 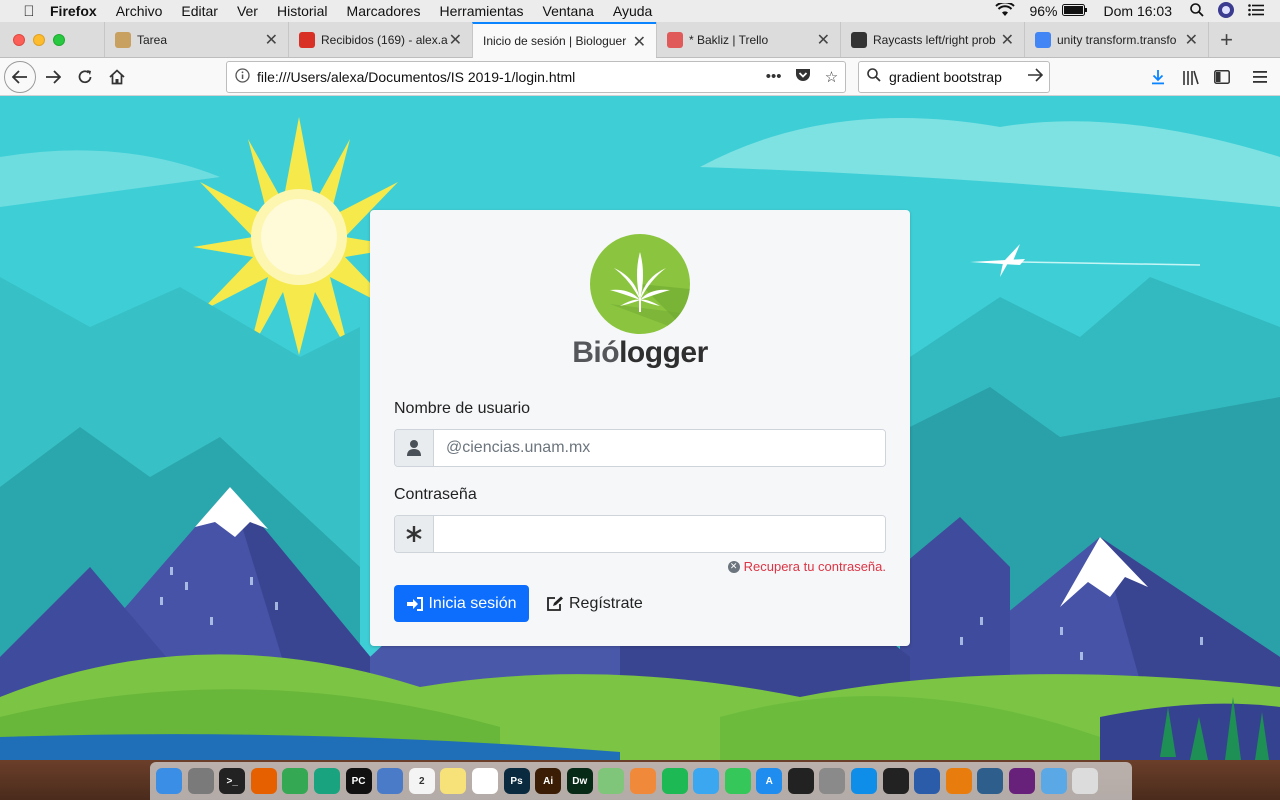 I want to click on notification-center-icon, so click(x=1256, y=11).